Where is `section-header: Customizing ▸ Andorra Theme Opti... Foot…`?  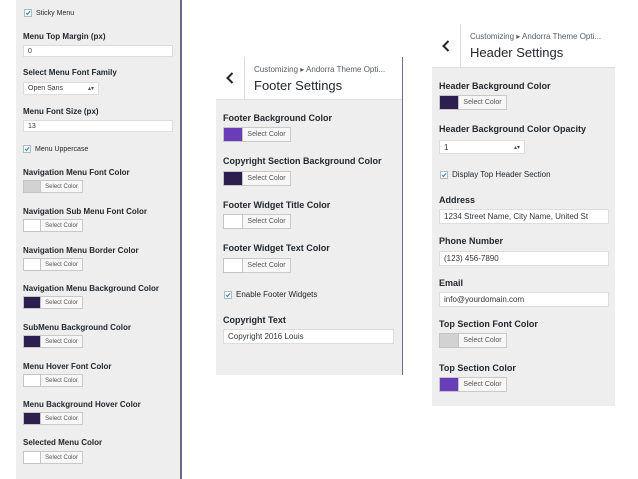 section-header: Customizing ▸ Andorra Theme Opti... Foot… is located at coordinates (309, 78).